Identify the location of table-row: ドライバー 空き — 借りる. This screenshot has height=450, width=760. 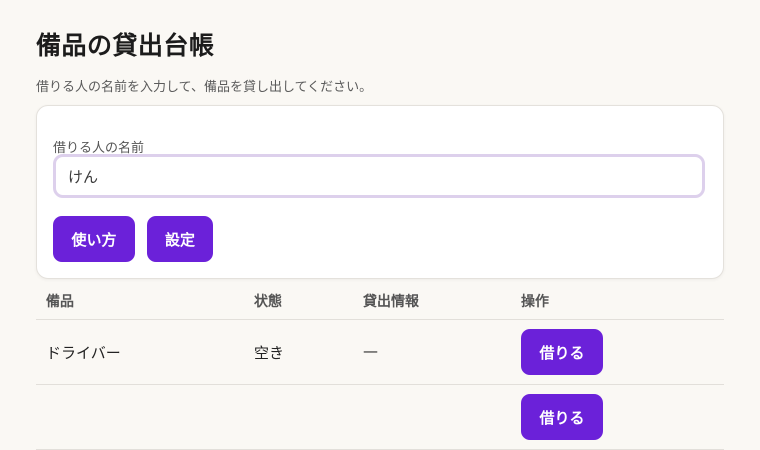
(380, 352).